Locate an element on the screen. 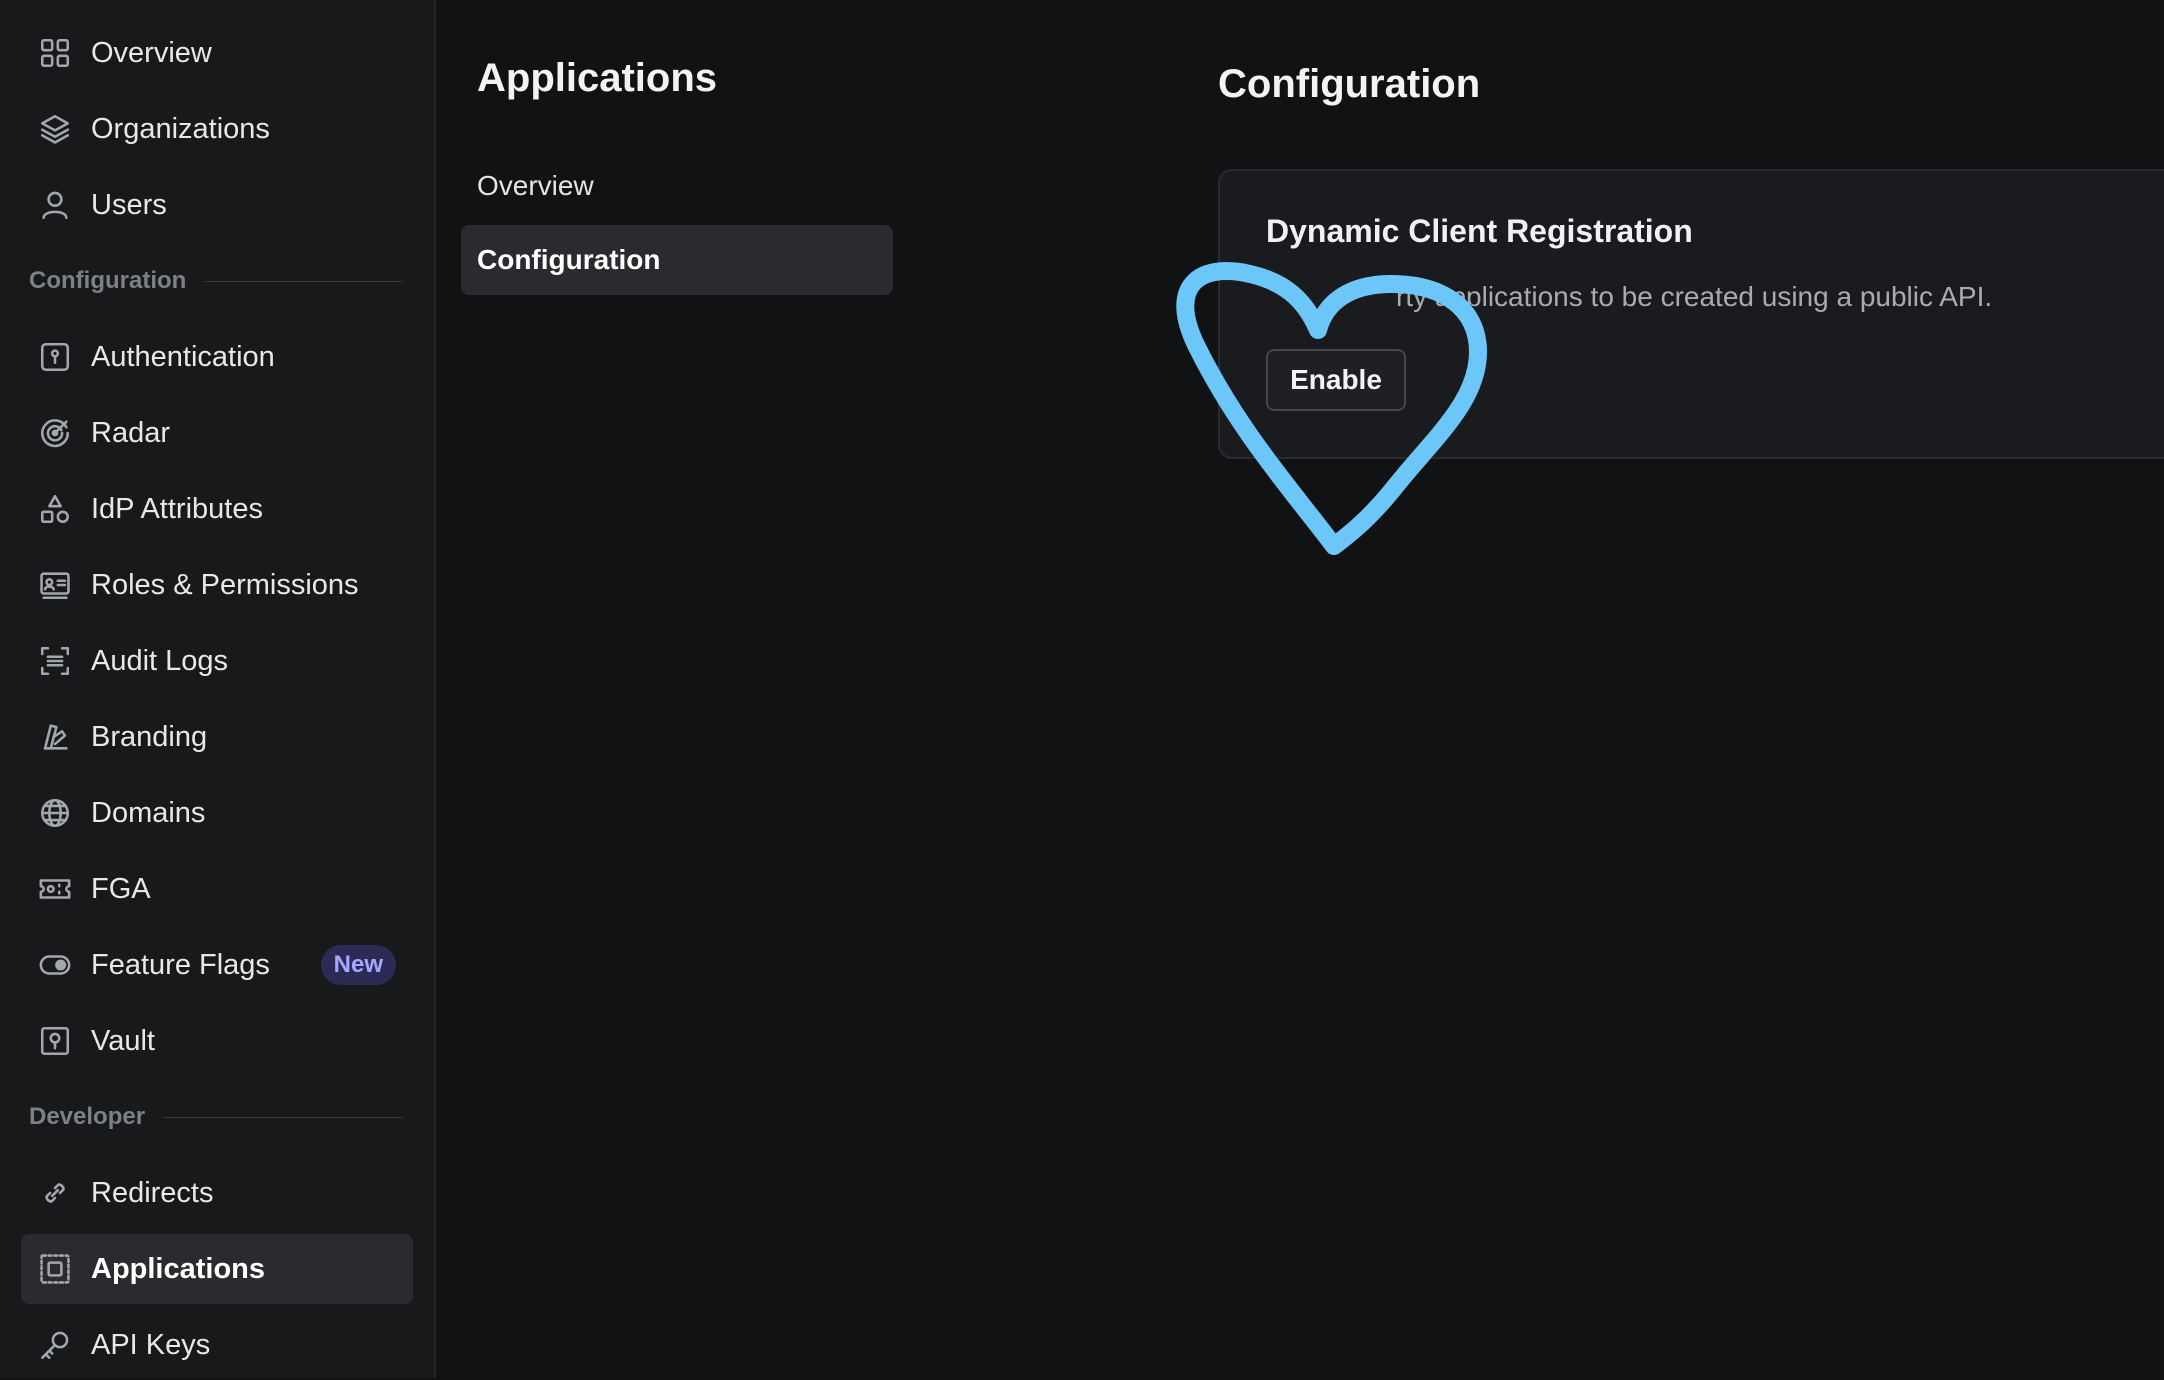  sidebar-item-label: Users is located at coordinates (129, 204).